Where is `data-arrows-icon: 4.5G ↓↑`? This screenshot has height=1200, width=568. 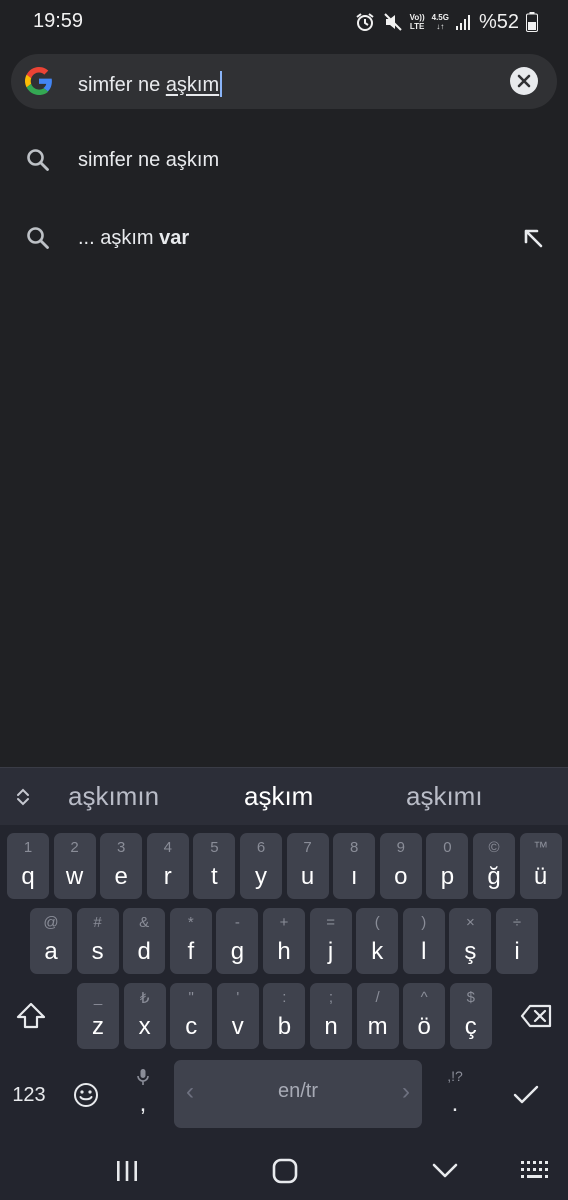 data-arrows-icon: 4.5G ↓↑ is located at coordinates (440, 22).